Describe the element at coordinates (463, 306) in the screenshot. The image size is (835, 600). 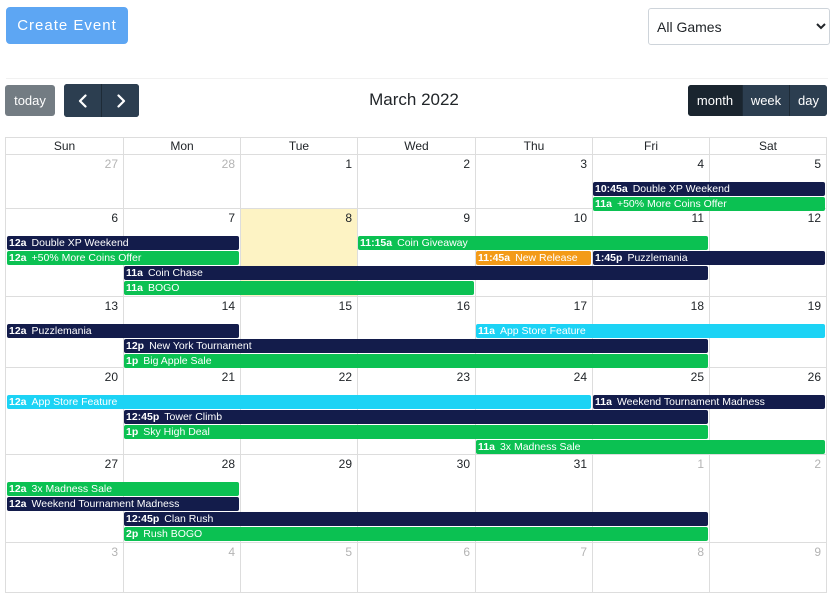
I see `day-number: 16` at that location.